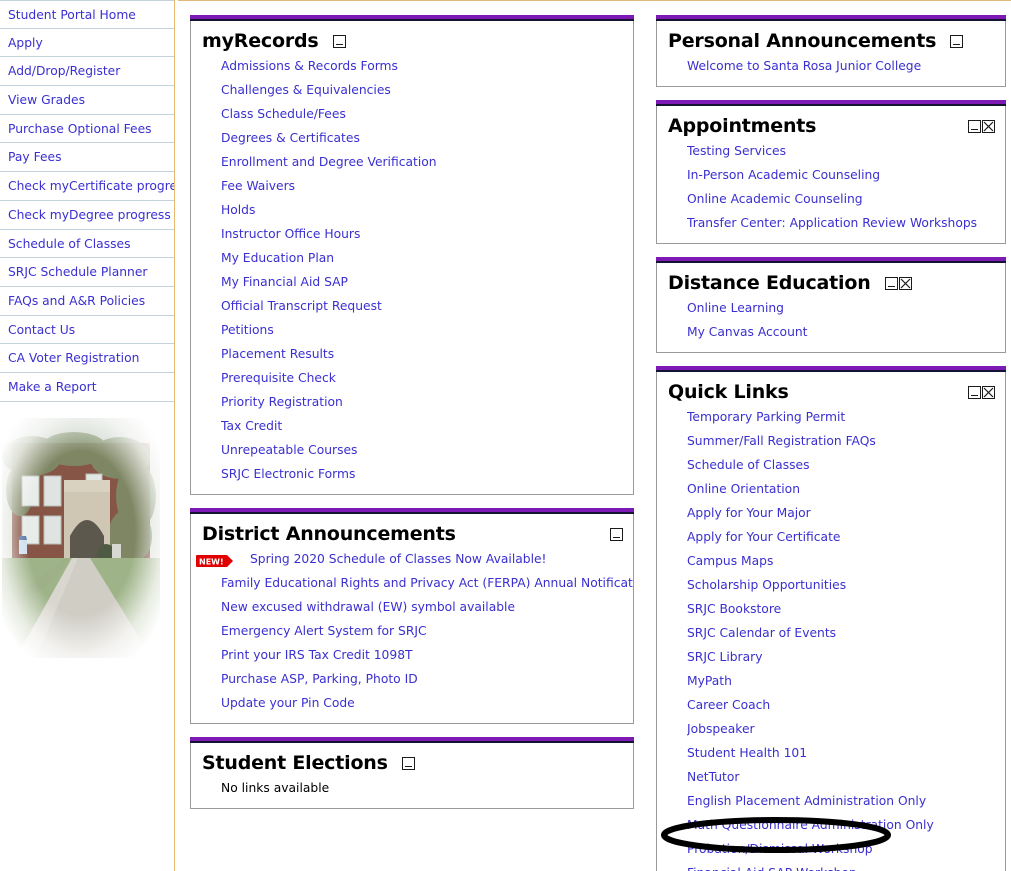  What do you see at coordinates (766, 417) in the screenshot?
I see `link-temporary-parking-permit: Temporary Parking Permit` at bounding box center [766, 417].